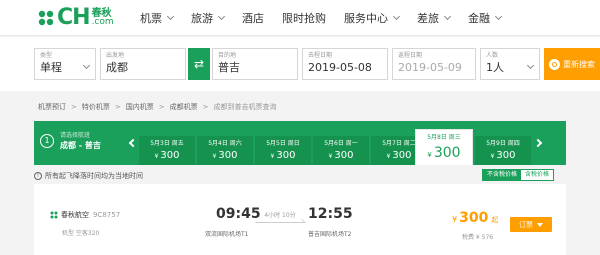 The height and width of the screenshot is (255, 600). I want to click on info-icon: !, so click(38, 176).